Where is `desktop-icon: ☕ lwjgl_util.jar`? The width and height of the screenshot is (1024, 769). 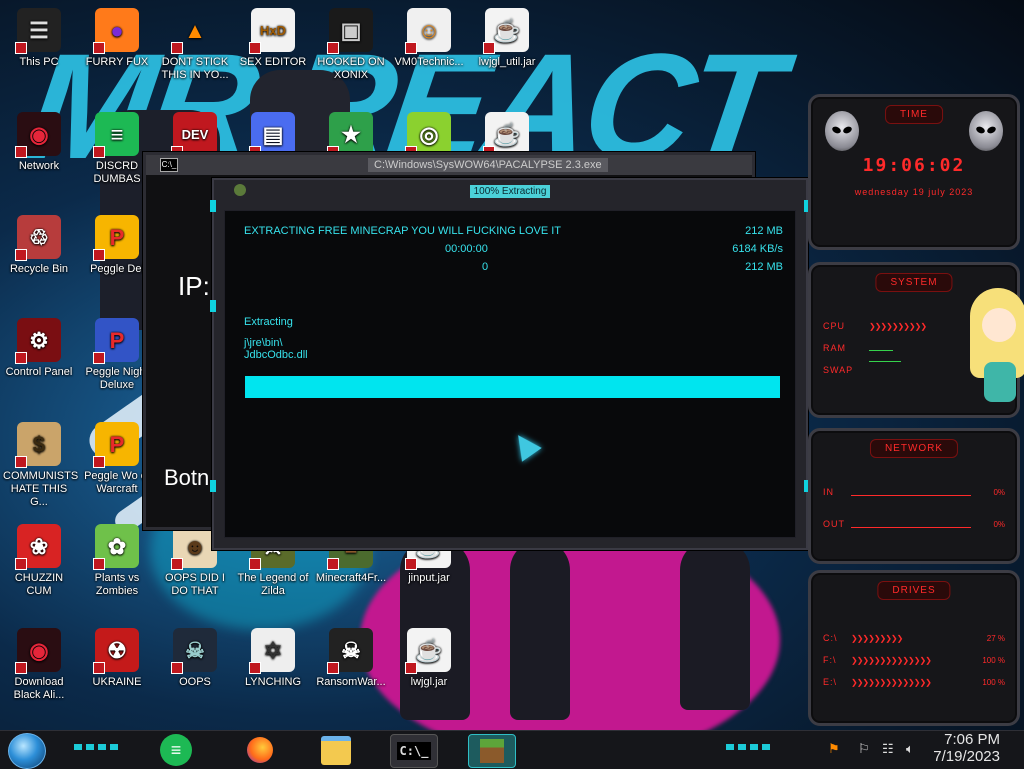 desktop-icon: ☕ lwjgl_util.jar is located at coordinates (507, 38).